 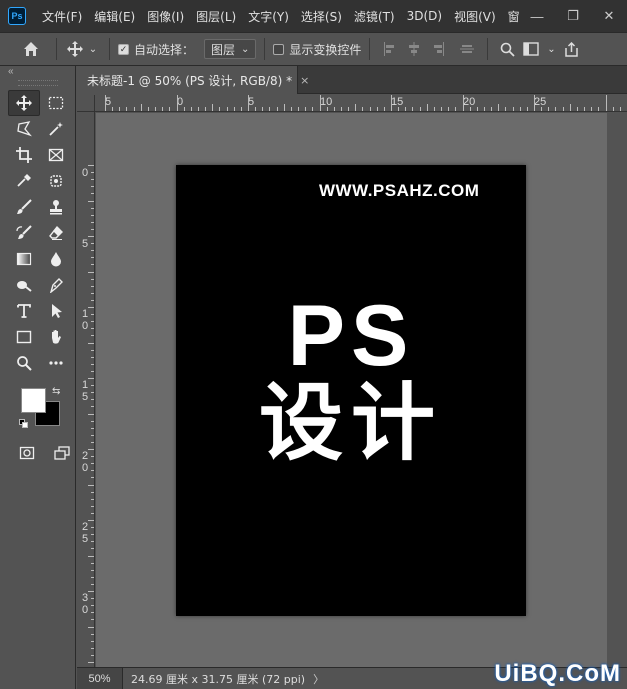 What do you see at coordinates (100, 678) in the screenshot?
I see `zoom-level-field: 50%` at bounding box center [100, 678].